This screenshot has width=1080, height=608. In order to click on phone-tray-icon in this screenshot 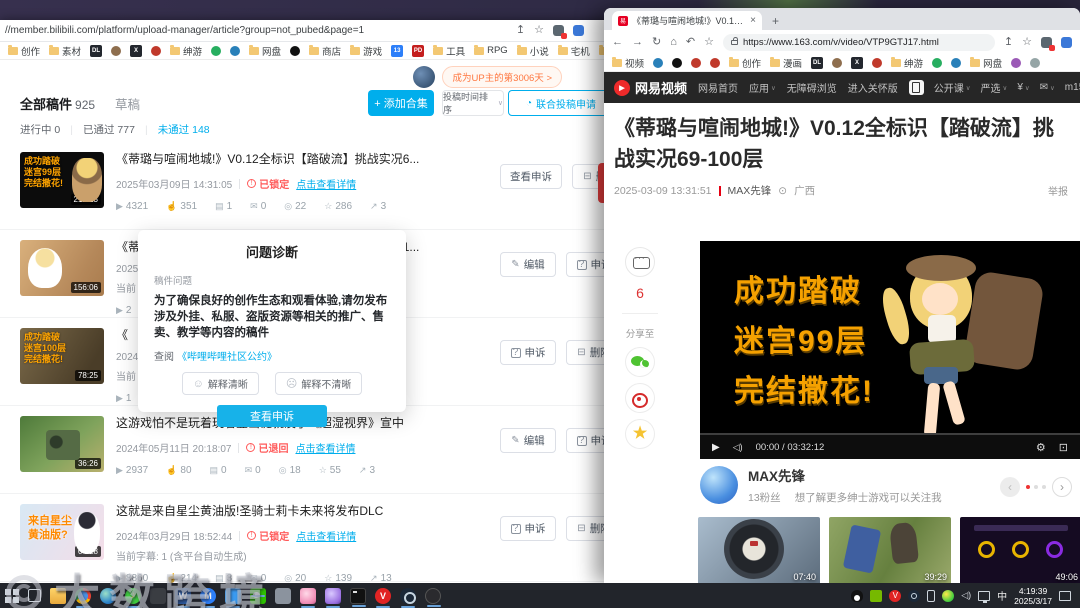, I will do `click(931, 595)`.